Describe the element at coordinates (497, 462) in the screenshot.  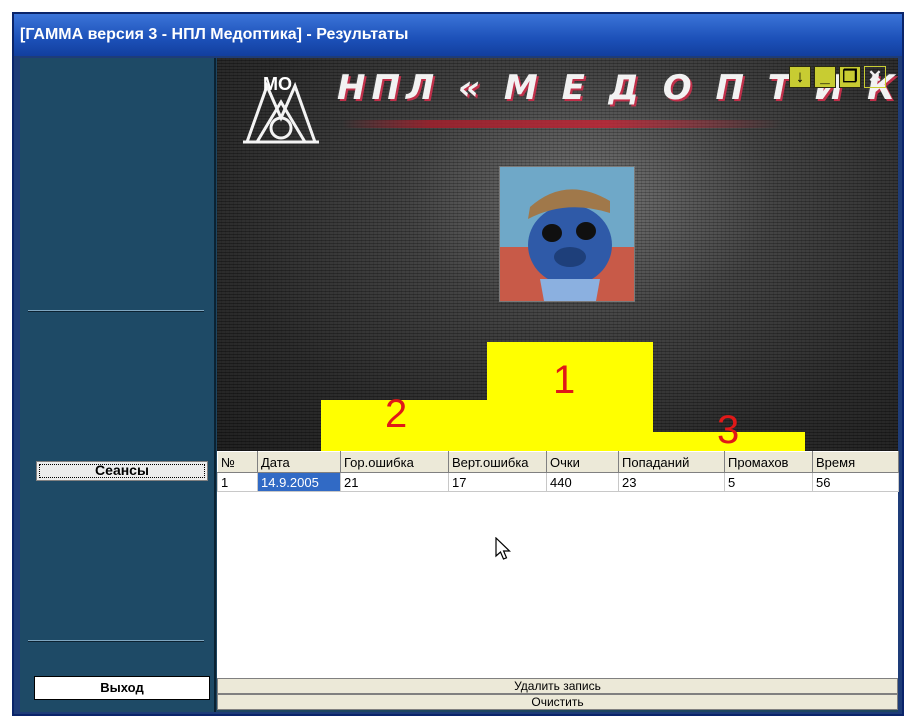
I see `column-header: Верт.ошибка` at that location.